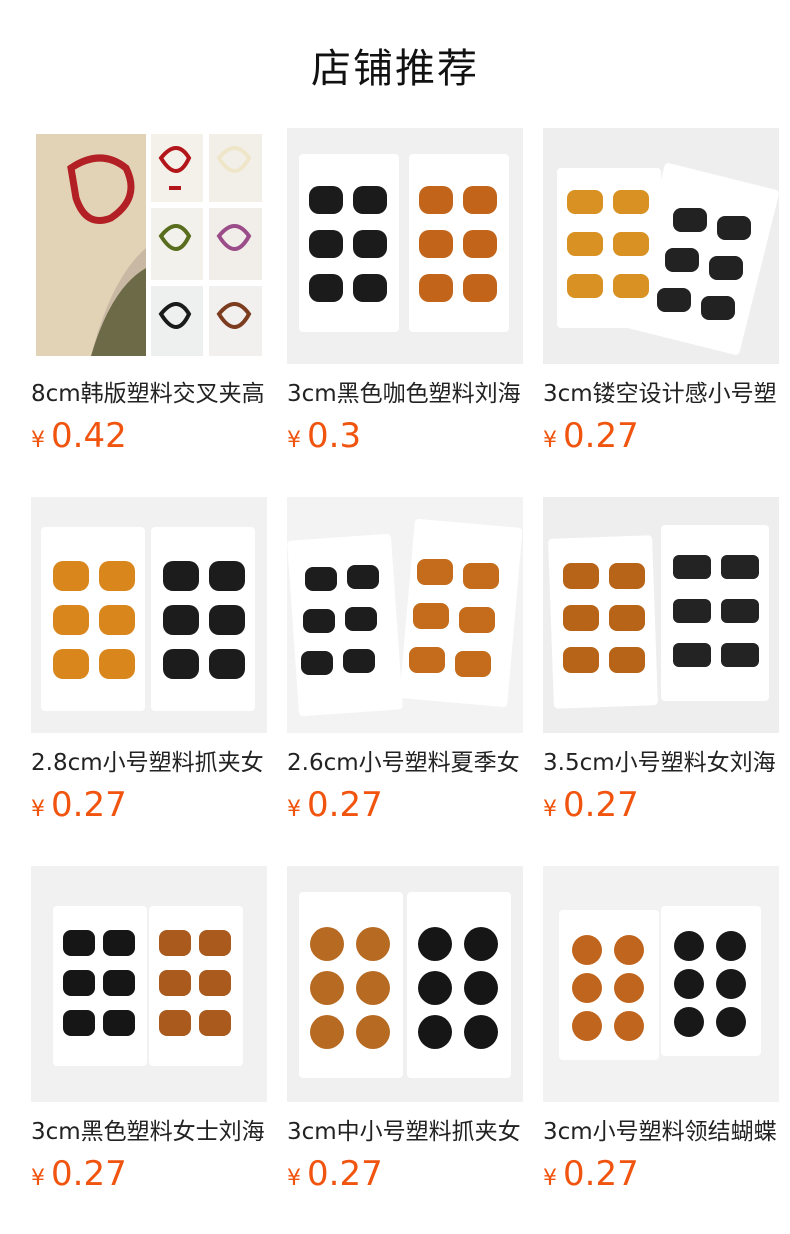  I want to click on product-name: 8cm韩版塑料交叉夹高, so click(149, 394).